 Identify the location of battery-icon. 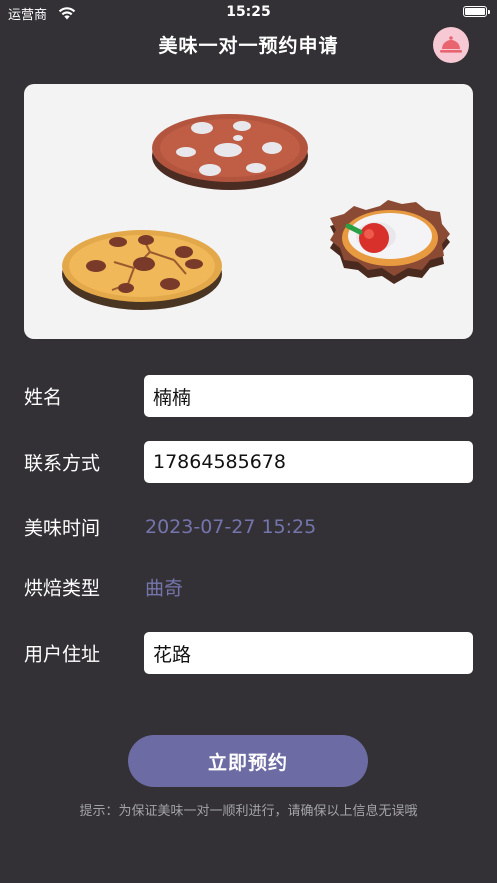
(476, 11).